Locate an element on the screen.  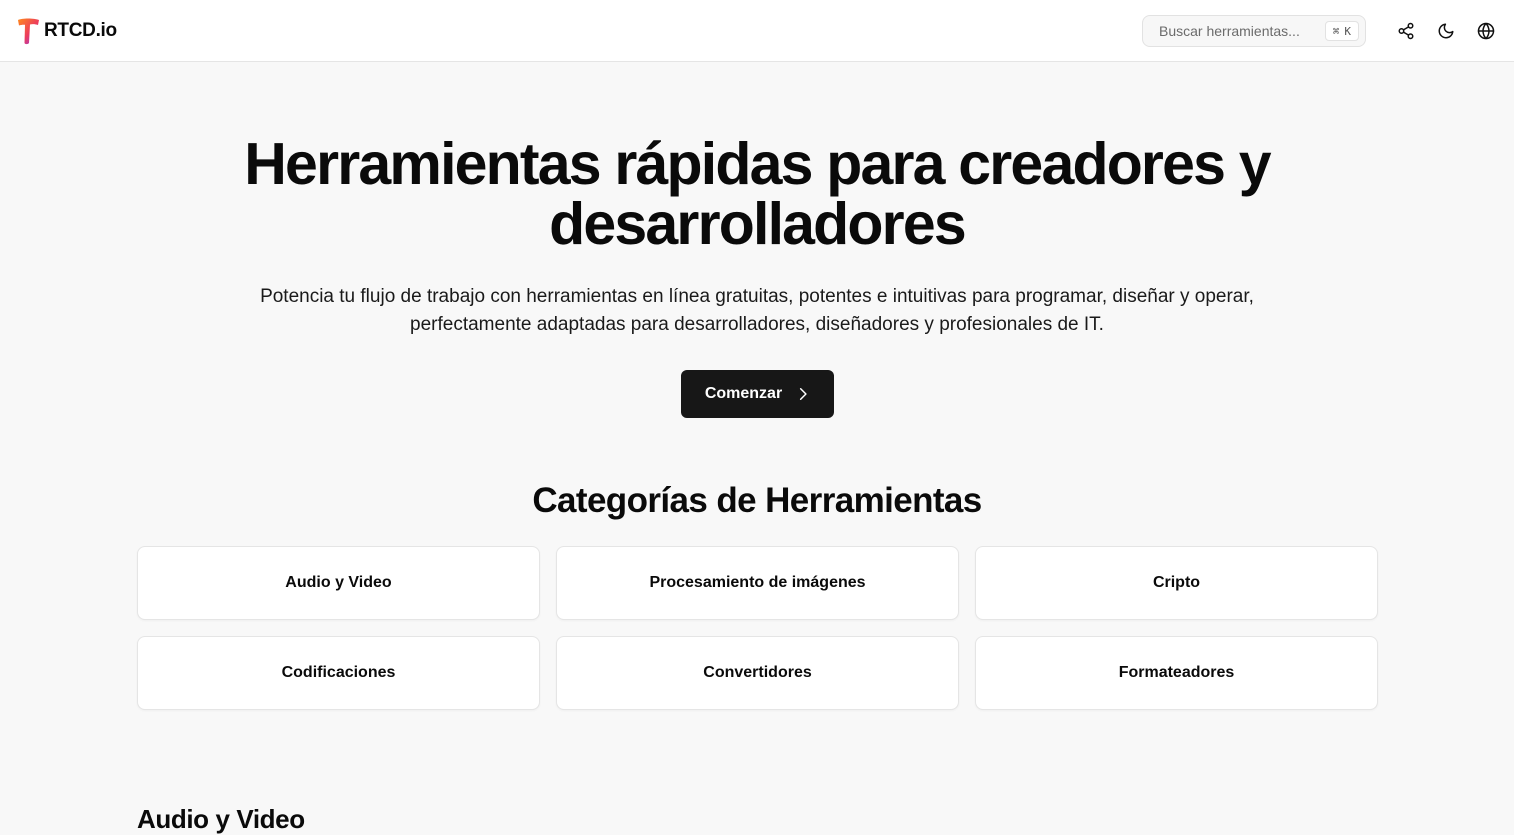
brand-home-link: RTCD.io is located at coordinates (66, 31).